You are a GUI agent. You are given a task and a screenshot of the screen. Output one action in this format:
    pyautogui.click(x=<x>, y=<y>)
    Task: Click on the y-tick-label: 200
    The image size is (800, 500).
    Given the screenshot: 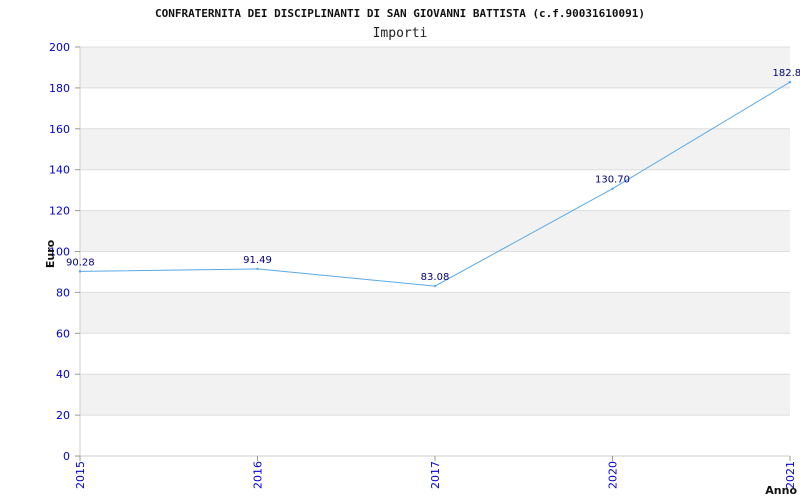 What is the action you would take?
    pyautogui.click(x=59, y=47)
    